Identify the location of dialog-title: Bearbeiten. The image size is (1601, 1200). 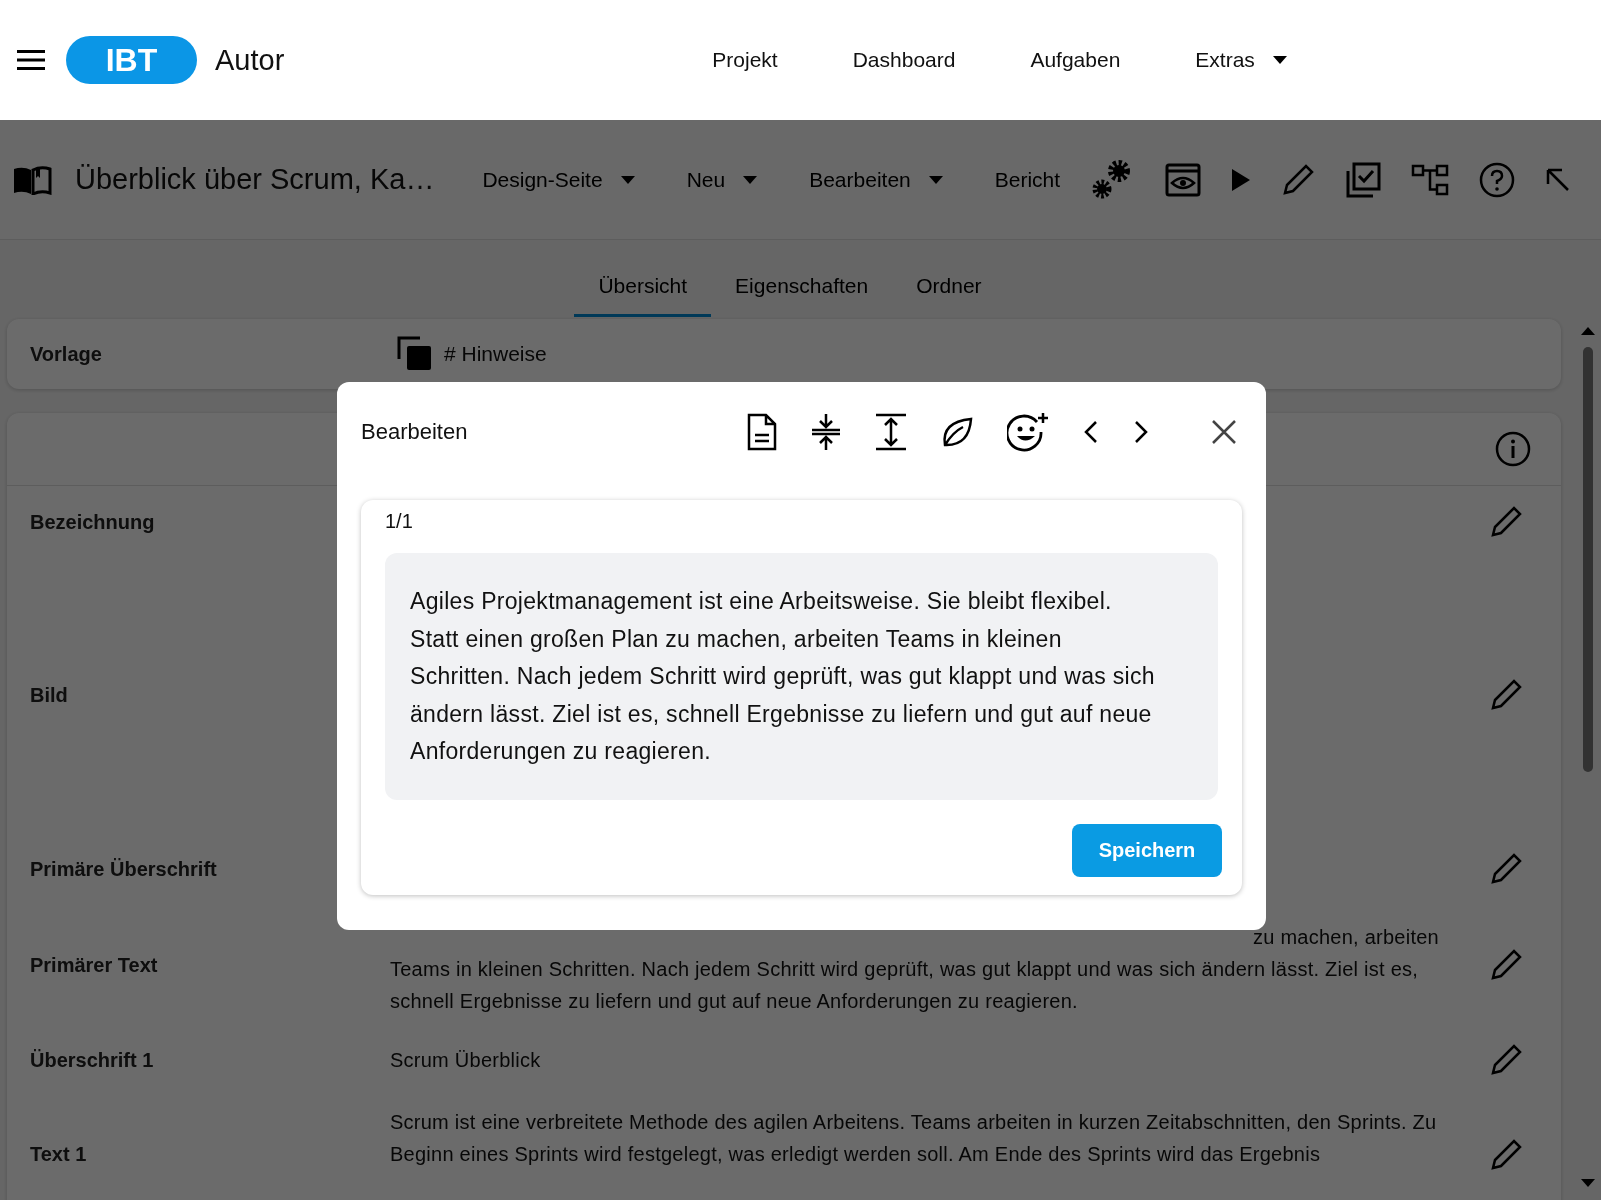
(415, 432).